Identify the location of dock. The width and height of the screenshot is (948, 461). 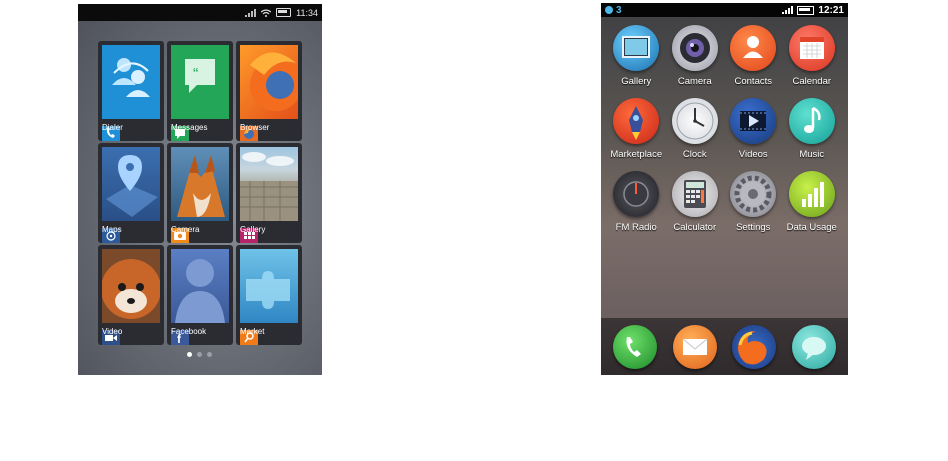
(724, 346).